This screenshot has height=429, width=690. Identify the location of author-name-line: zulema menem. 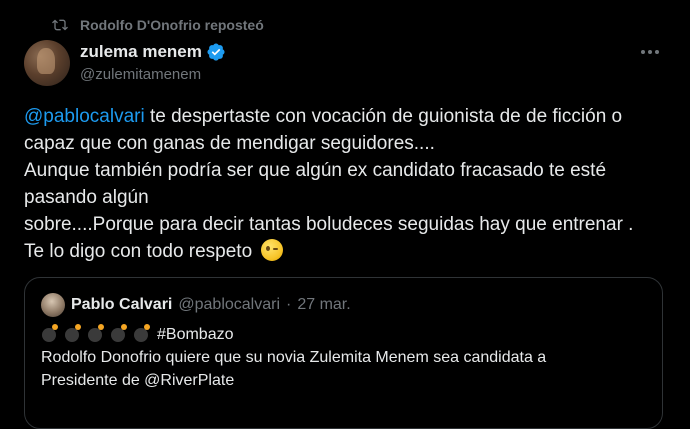
(153, 52).